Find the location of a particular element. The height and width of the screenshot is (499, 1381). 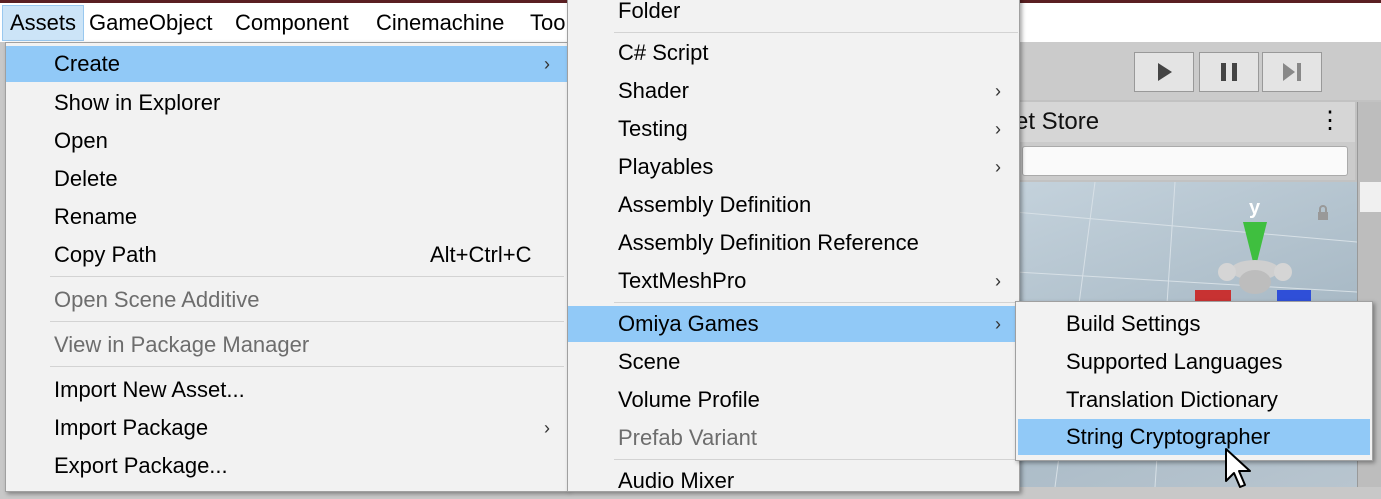

menu-item-label: Folder is located at coordinates (649, 11).